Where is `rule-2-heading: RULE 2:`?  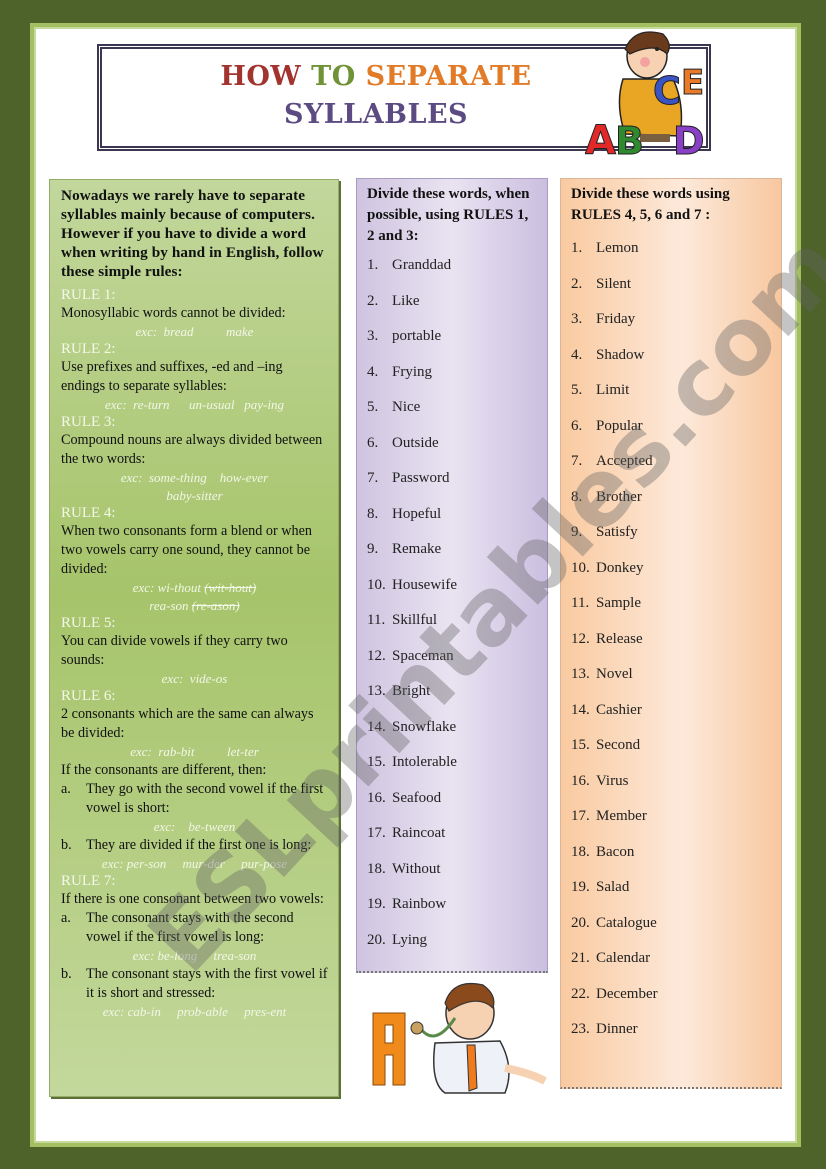 rule-2-heading: RULE 2: is located at coordinates (88, 349).